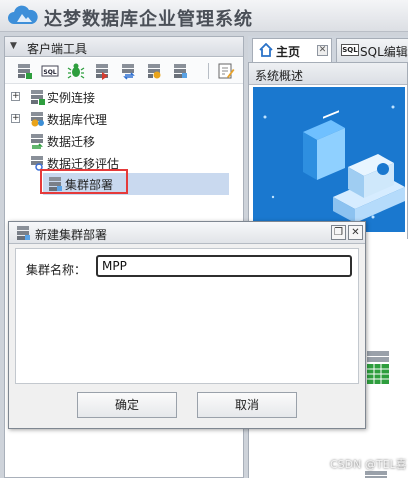  Describe the element at coordinates (384, 52) in the screenshot. I see `tab-label: SQL编辑` at that location.